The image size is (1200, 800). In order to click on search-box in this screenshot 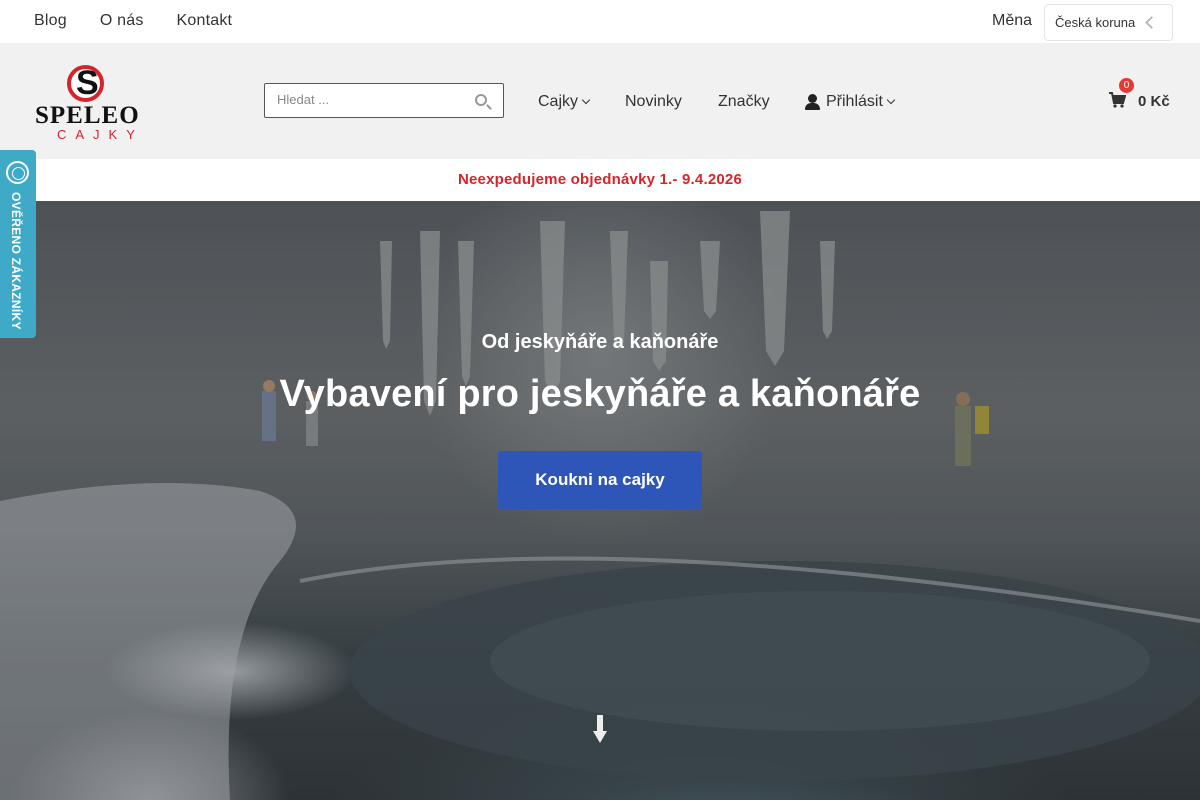, I will do `click(384, 100)`.